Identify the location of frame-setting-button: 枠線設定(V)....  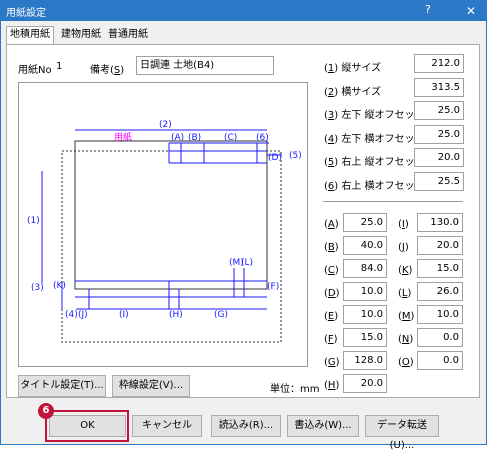
(151, 386).